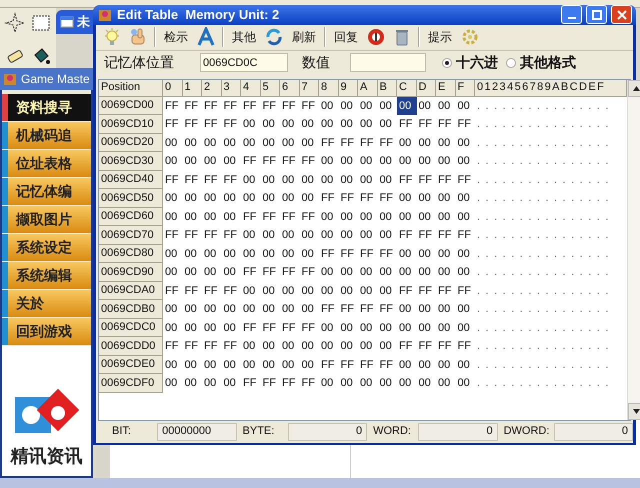  What do you see at coordinates (440, 37) in the screenshot?
I see `toolbar-button: 提示` at bounding box center [440, 37].